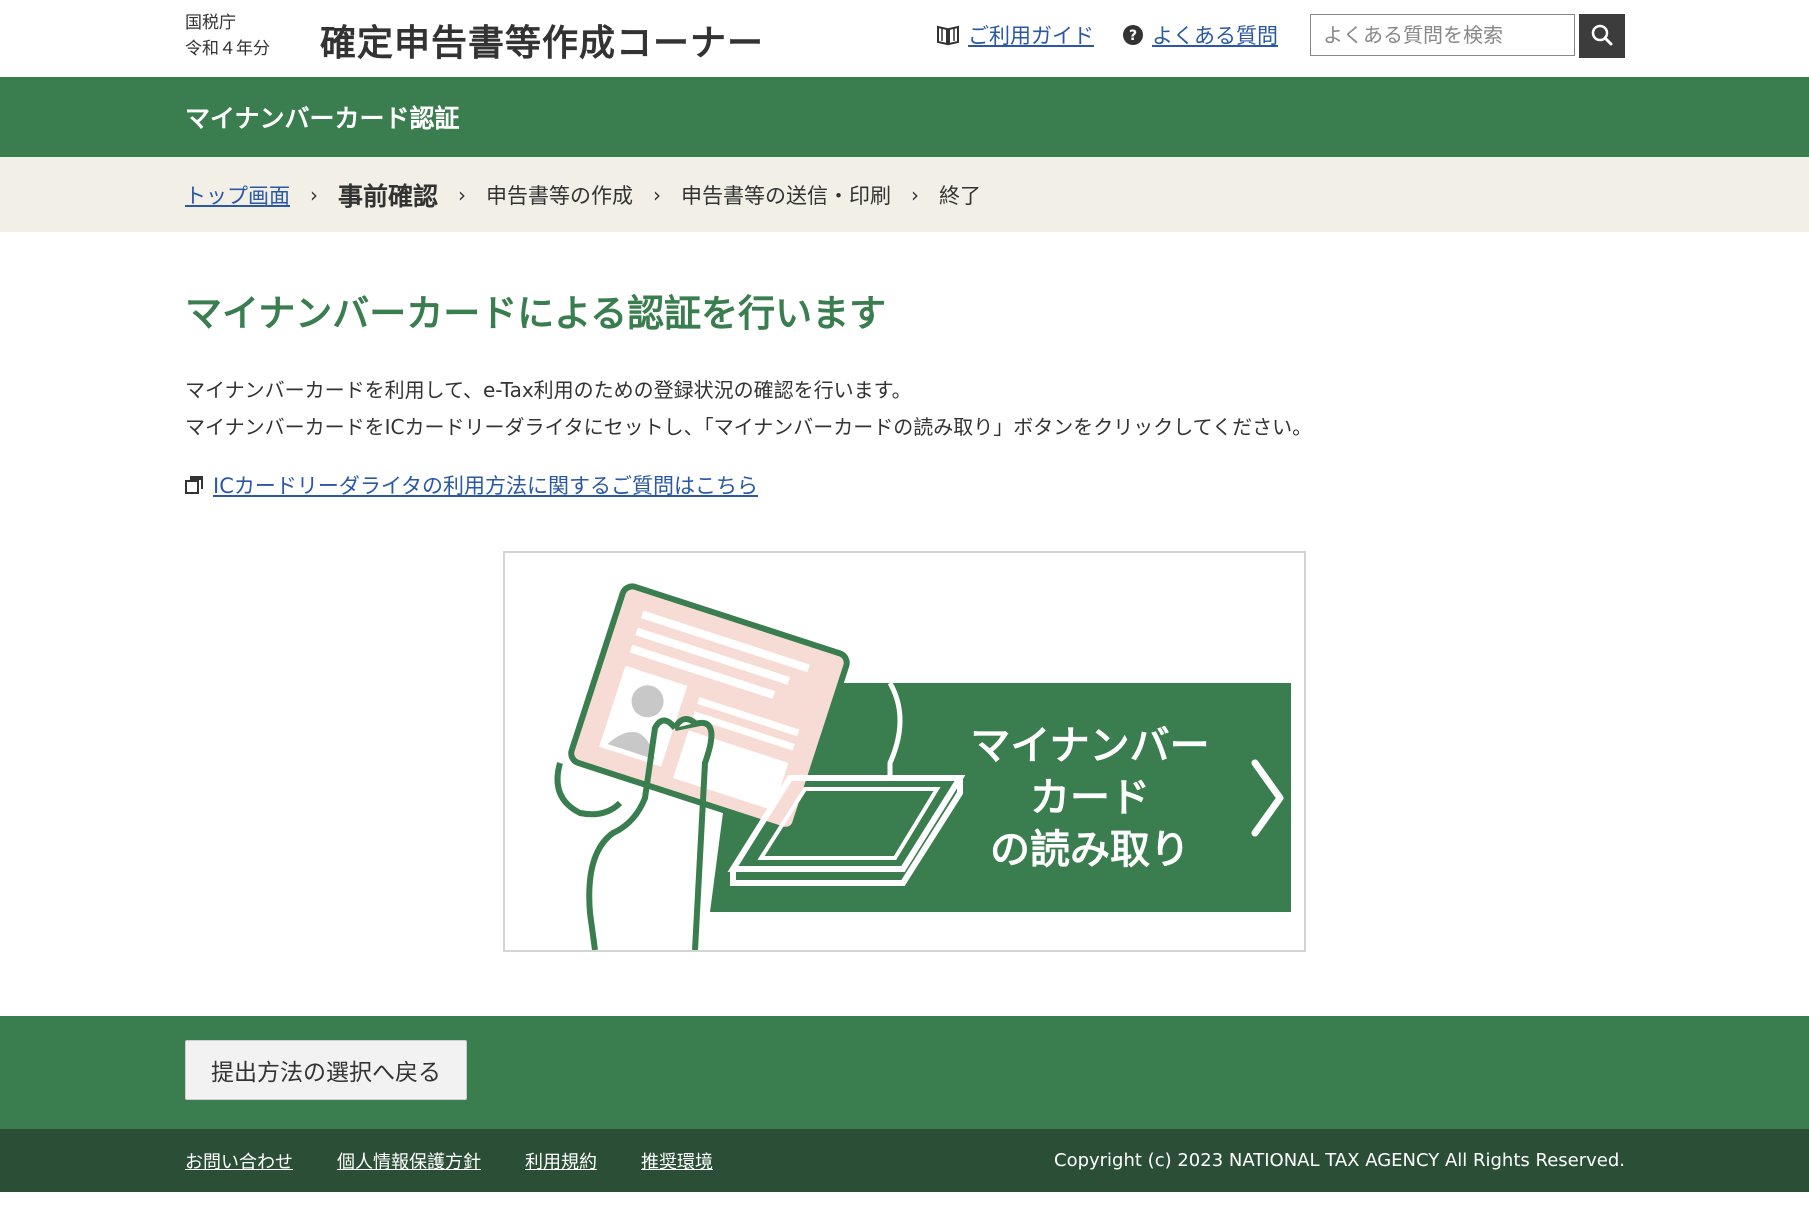 This screenshot has width=1809, height=1206. Describe the element at coordinates (486, 486) in the screenshot. I see `help-link-label: ICカードリーダライタの利用方法に関するご質問はこちら` at that location.